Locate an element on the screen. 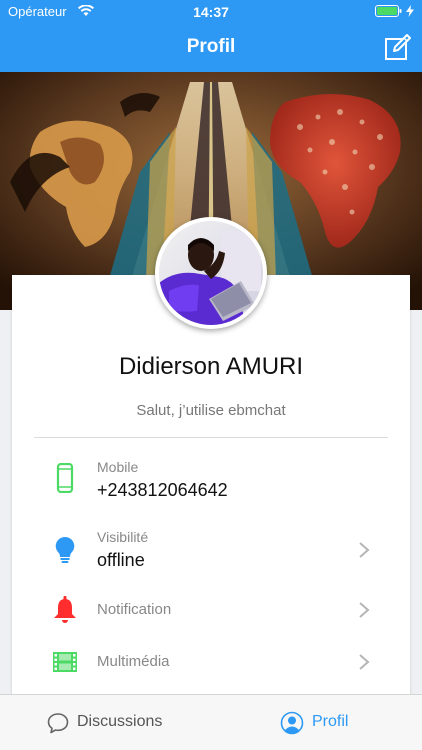 The image size is (422, 750). battery-icon is located at coordinates (388, 11).